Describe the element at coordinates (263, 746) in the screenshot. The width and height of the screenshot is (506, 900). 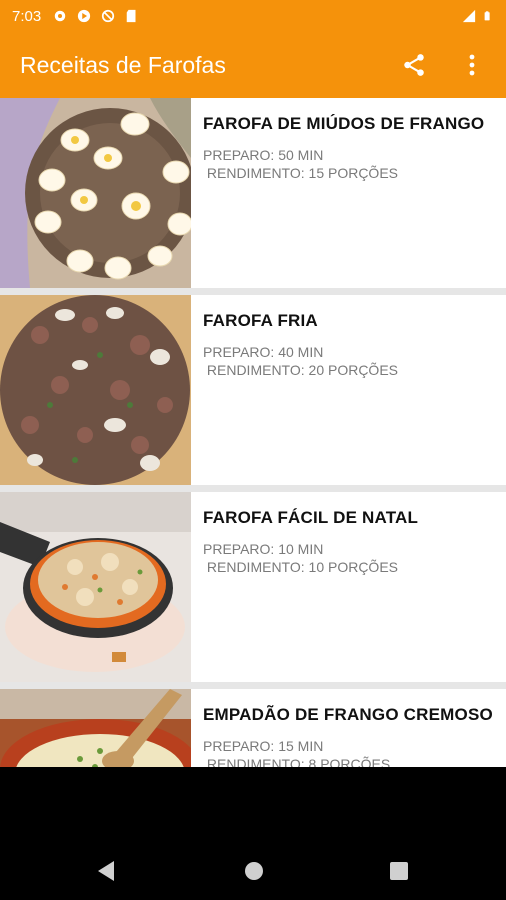
I see `recipe-prep-time: PREPARO: 15 MIN` at that location.